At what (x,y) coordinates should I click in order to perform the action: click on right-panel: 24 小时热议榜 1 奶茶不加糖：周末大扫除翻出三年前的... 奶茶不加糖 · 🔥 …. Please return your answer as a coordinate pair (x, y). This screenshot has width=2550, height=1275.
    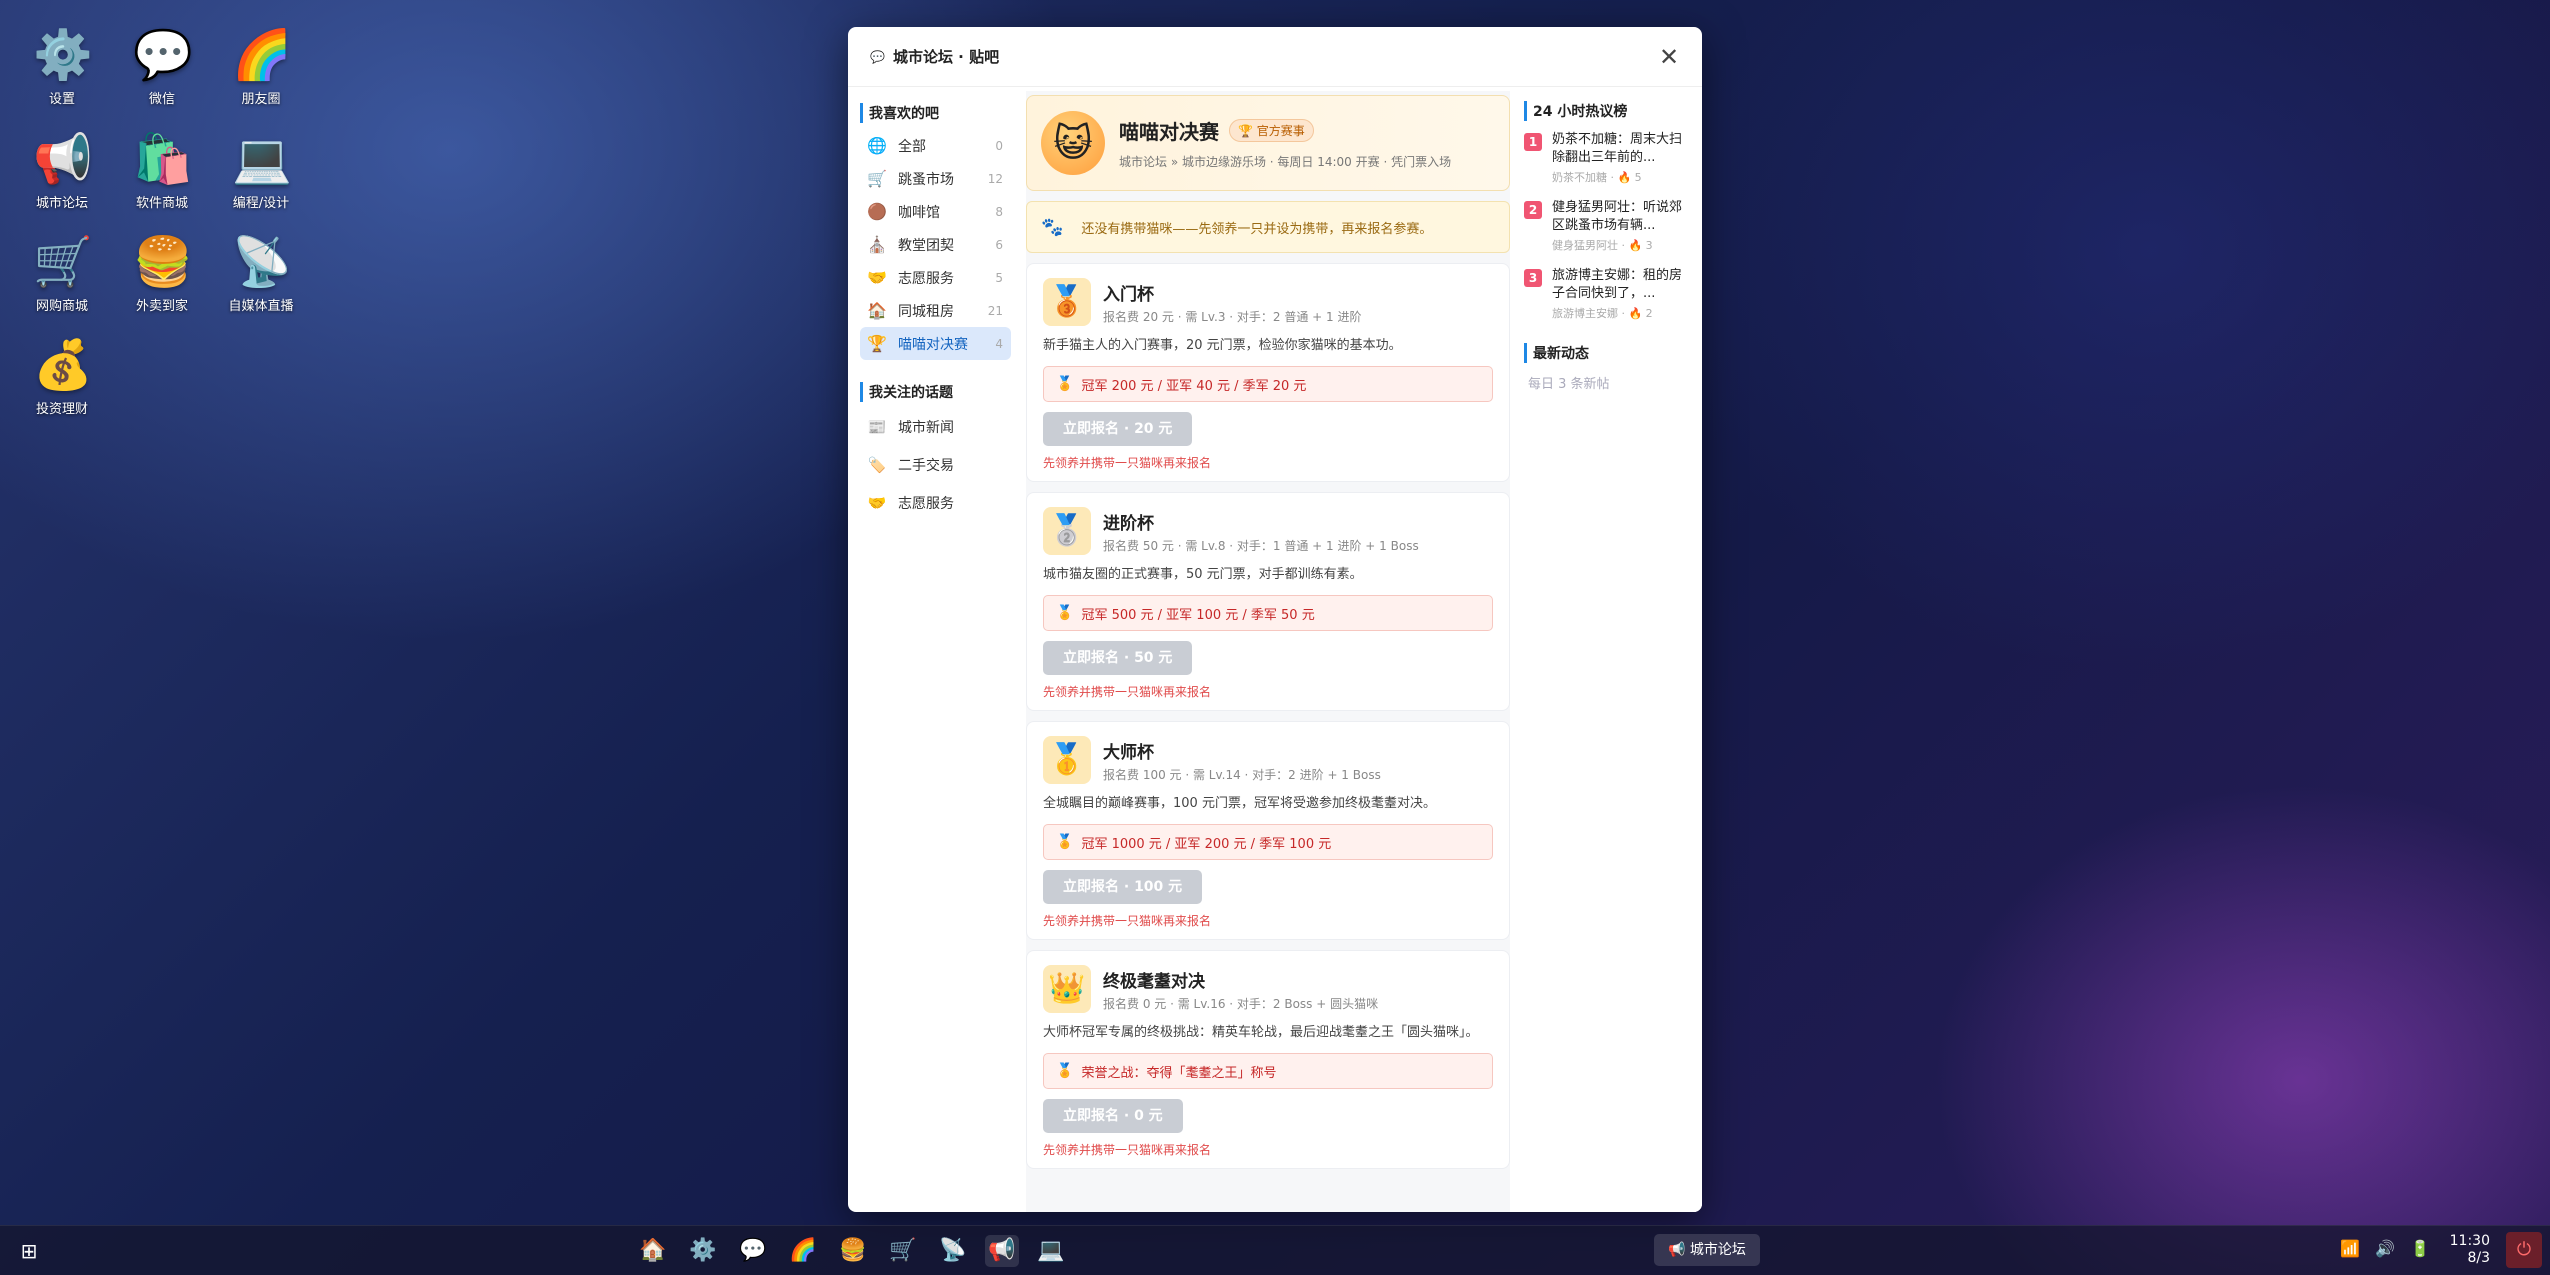
    Looking at the image, I should click on (1607, 651).